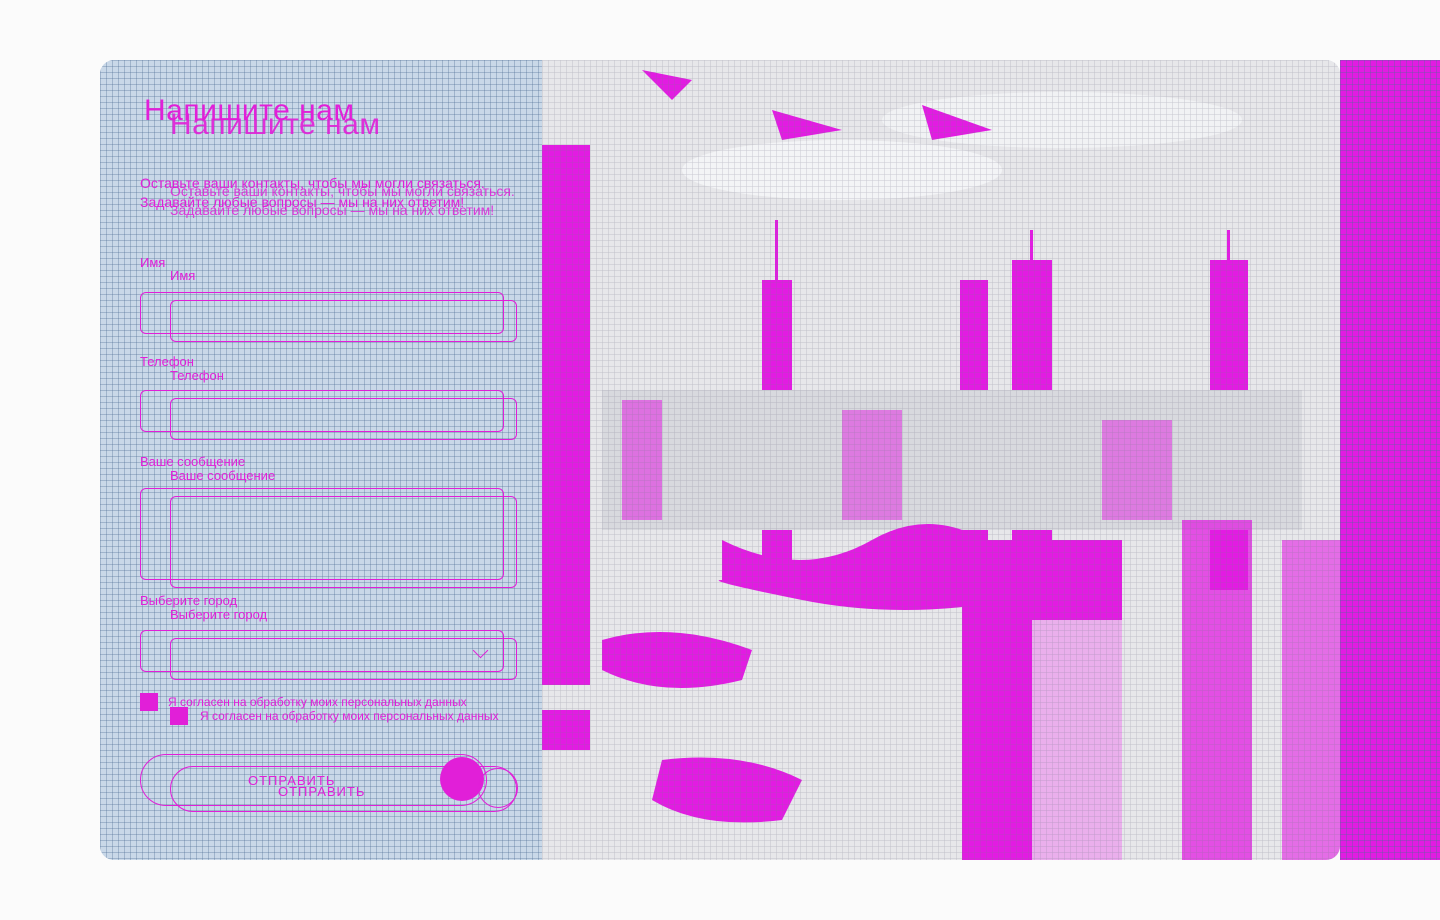  What do you see at coordinates (189, 600) in the screenshot?
I see `city-label: Выберите город` at bounding box center [189, 600].